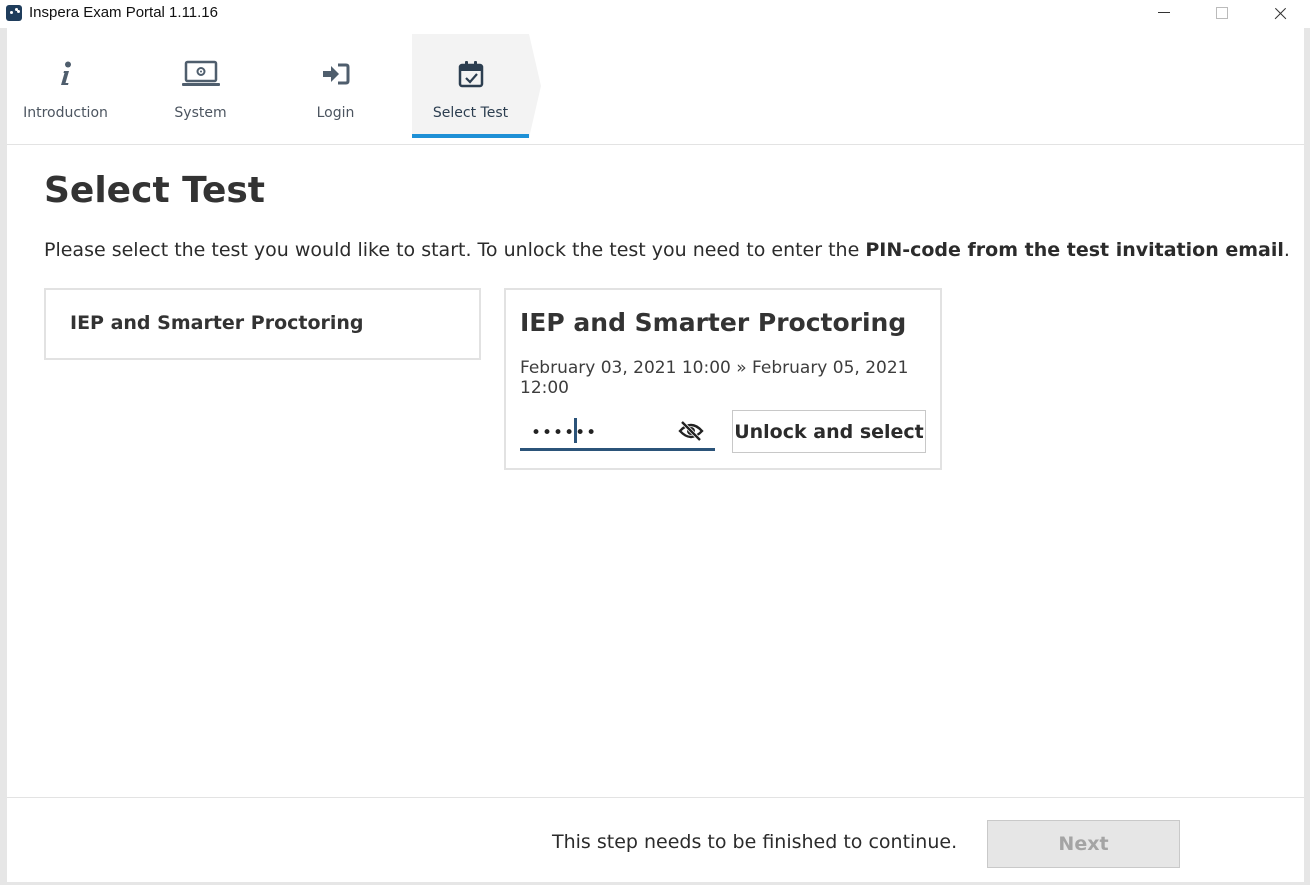 Image resolution: width=1310 pixels, height=885 pixels. I want to click on sign-in-icon, so click(335, 74).